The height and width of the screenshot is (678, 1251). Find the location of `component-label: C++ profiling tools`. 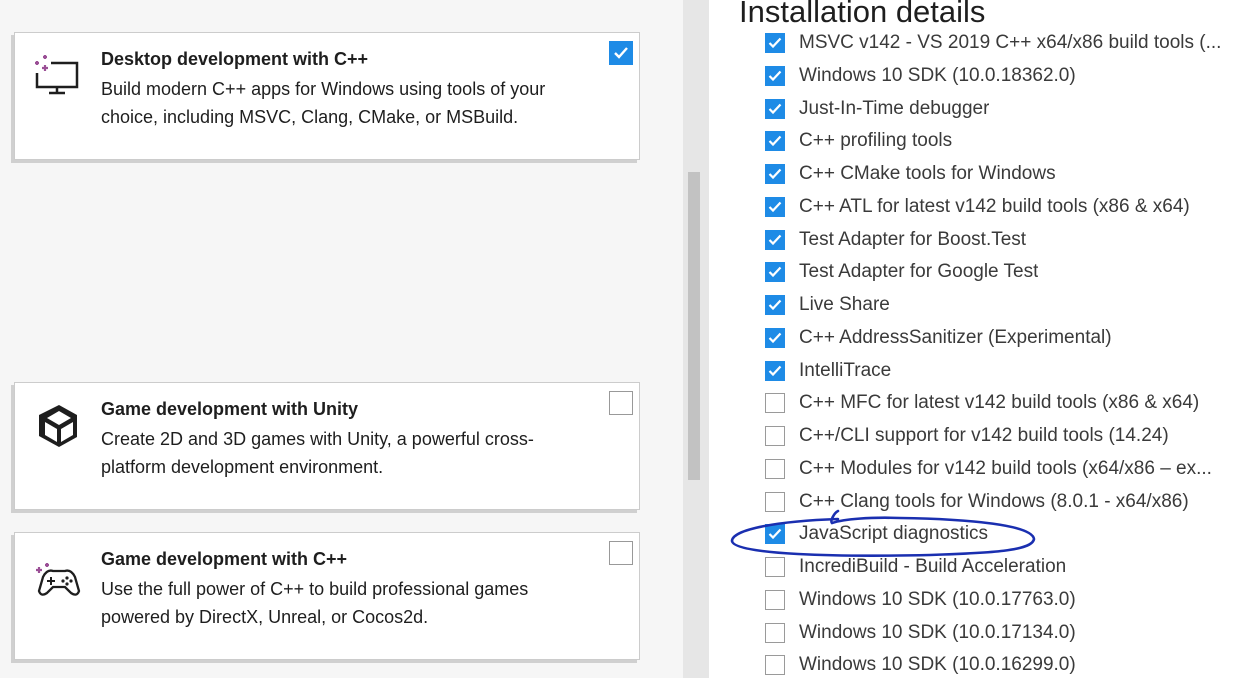

component-label: C++ profiling tools is located at coordinates (876, 141).